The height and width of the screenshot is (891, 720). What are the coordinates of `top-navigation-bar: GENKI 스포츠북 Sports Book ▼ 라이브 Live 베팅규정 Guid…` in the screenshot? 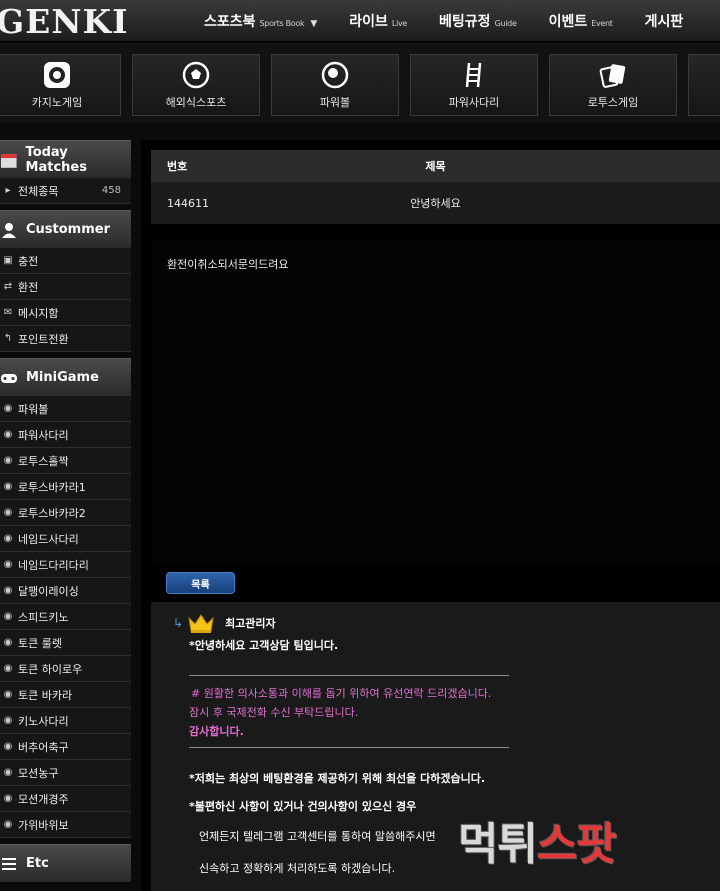 It's located at (360, 21).